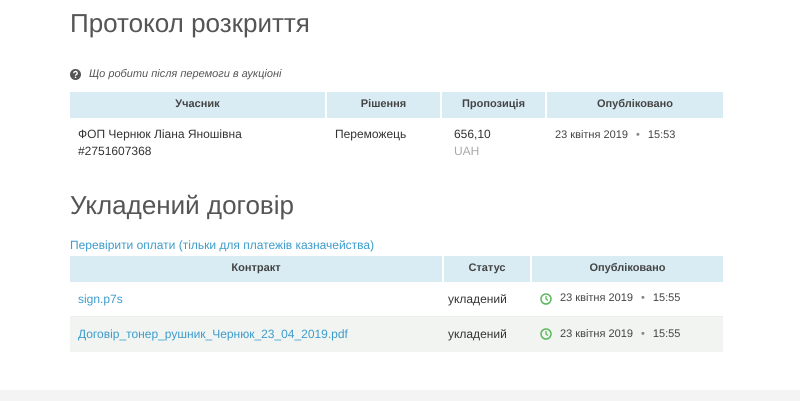 This screenshot has height=401, width=800. Describe the element at coordinates (384, 105) in the screenshot. I see `column-header: Рішення` at that location.